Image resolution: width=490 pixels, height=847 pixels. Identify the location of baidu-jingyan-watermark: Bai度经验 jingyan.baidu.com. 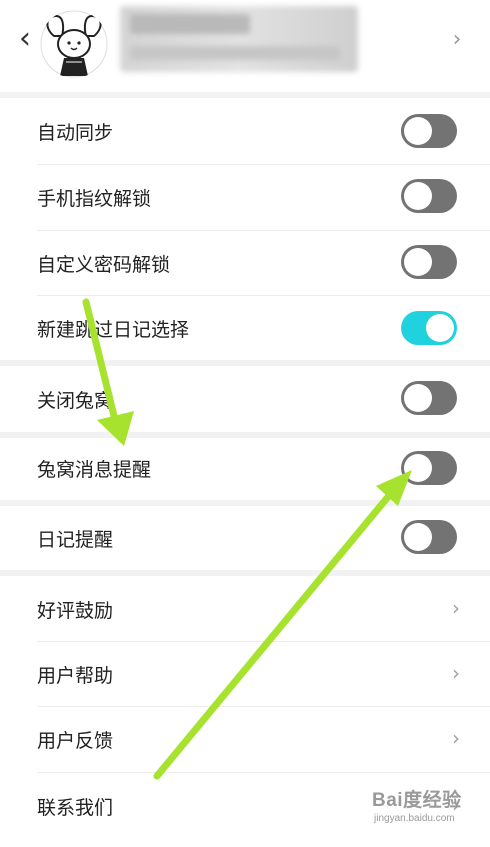
(428, 809).